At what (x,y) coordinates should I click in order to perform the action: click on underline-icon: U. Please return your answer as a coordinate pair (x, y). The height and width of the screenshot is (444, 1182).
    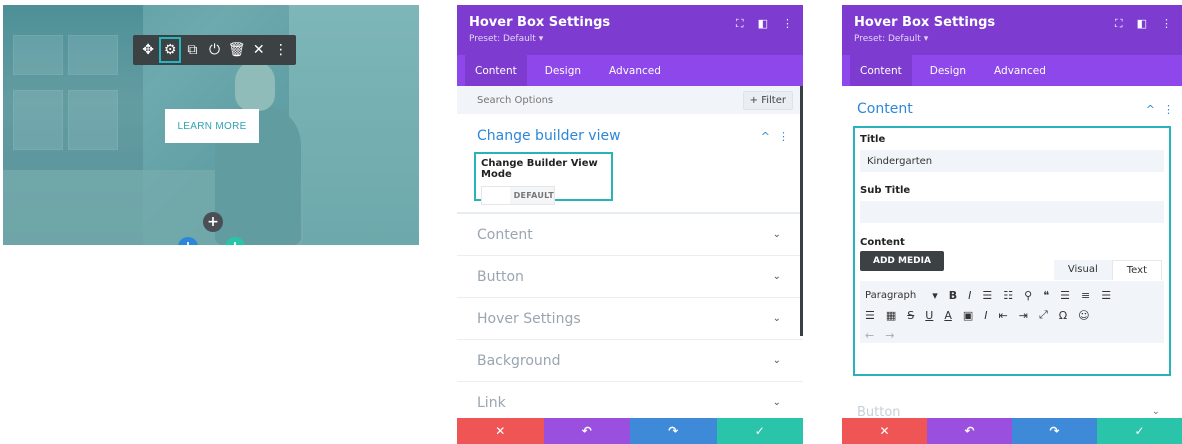
    Looking at the image, I should click on (929, 315).